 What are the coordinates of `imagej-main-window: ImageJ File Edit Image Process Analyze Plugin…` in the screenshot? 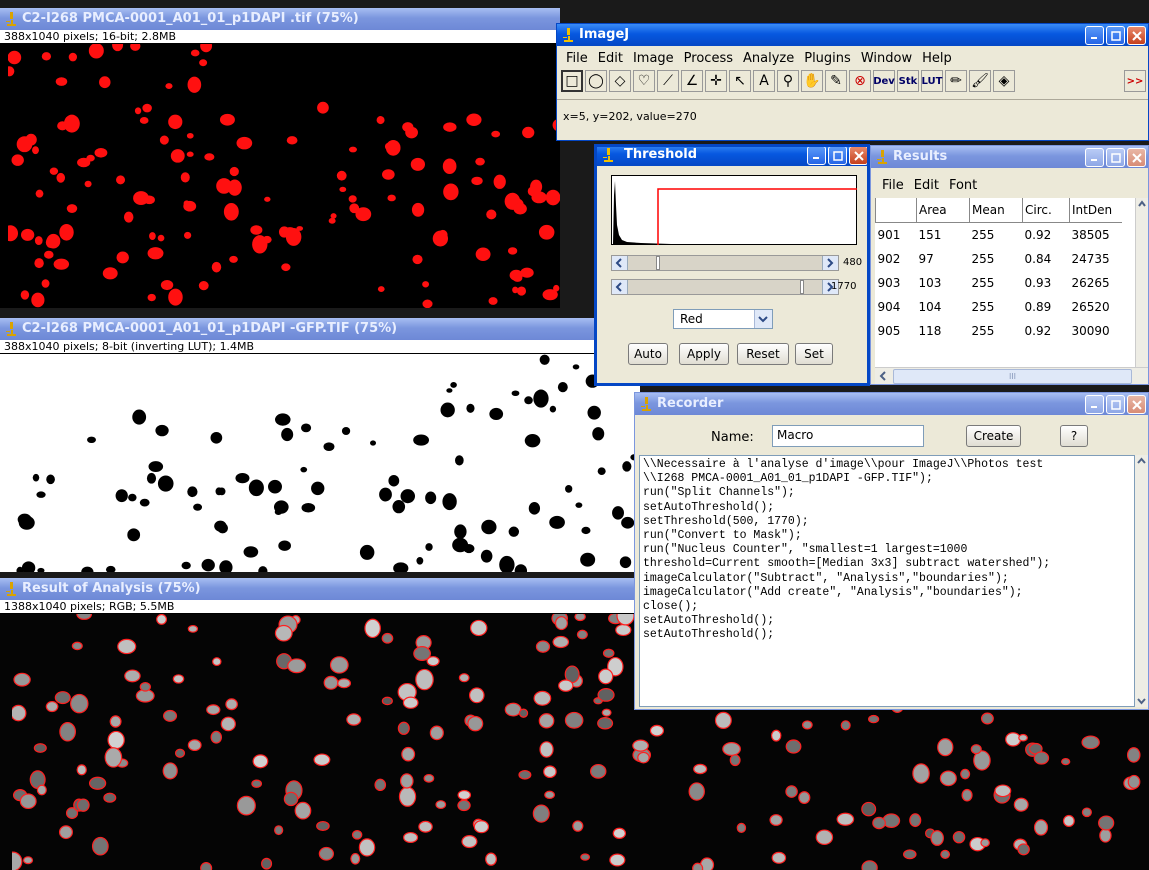 It's located at (852, 82).